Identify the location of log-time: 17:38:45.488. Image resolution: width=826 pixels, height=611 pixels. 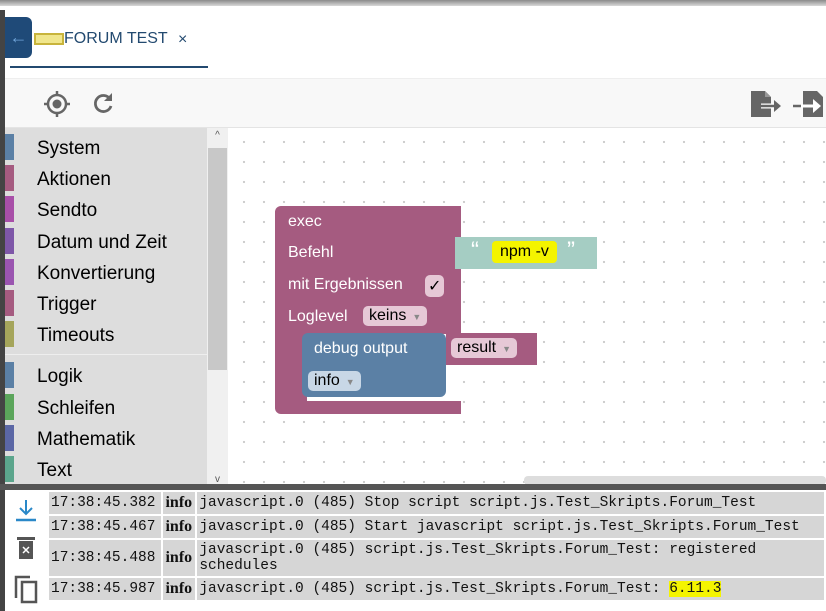
(105, 558).